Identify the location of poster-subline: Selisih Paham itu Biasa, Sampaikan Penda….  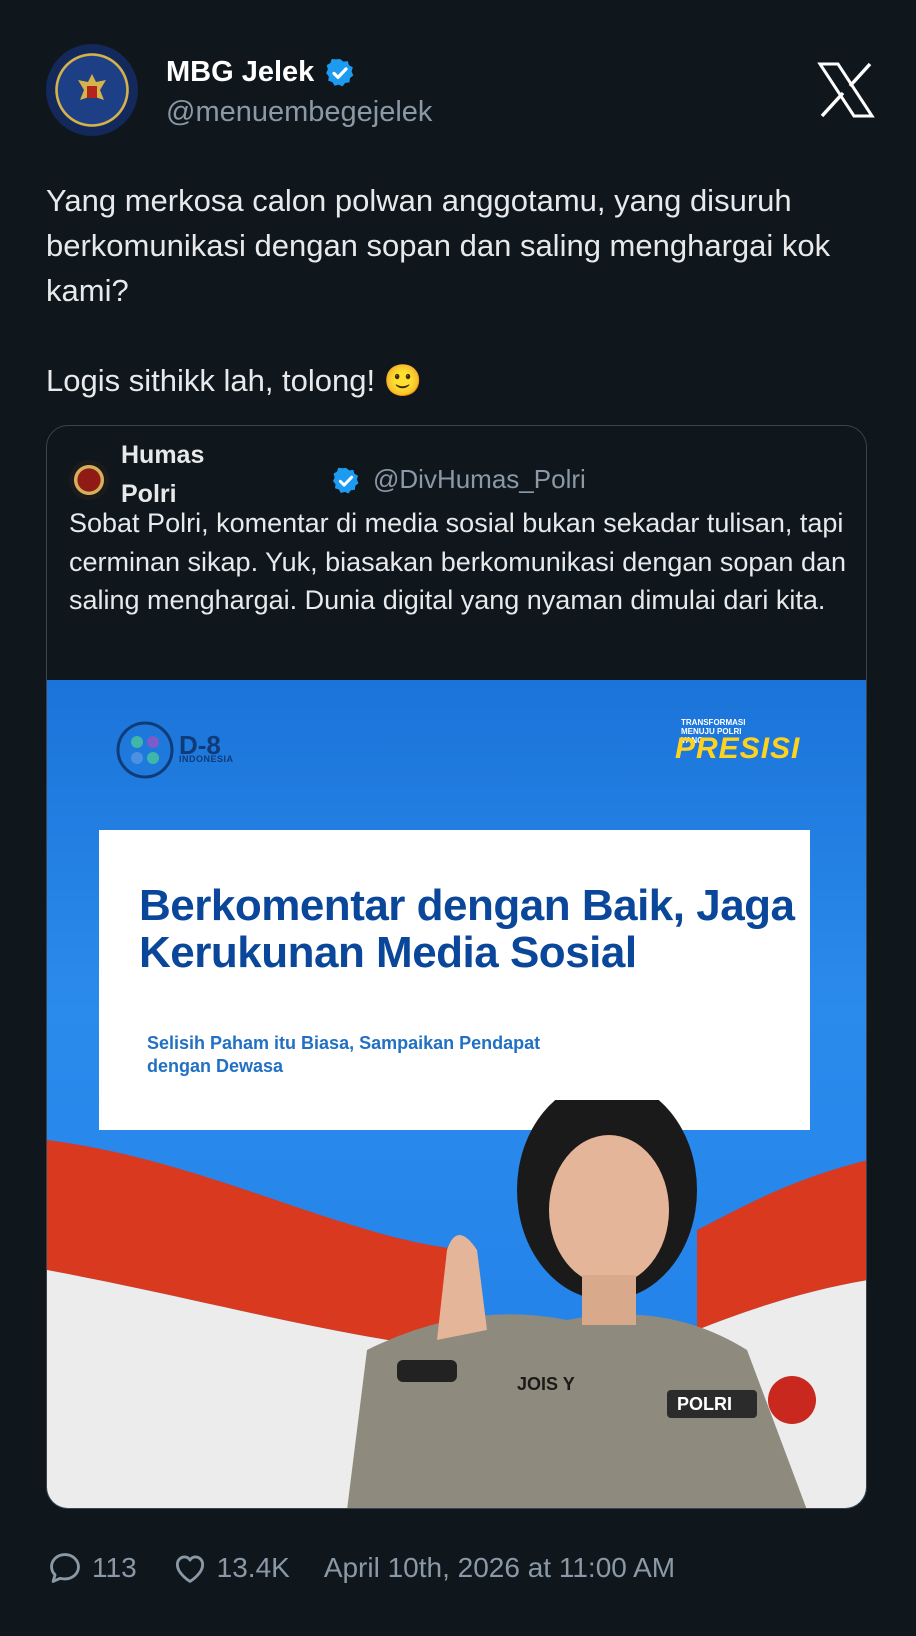
(344, 1054).